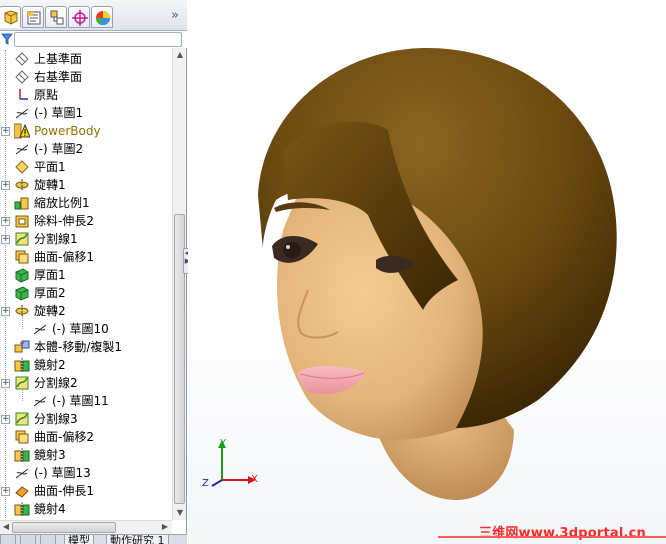 This screenshot has height=544, width=666. Describe the element at coordinates (86, 239) in the screenshot. I see `feature-tree-item: + 分割線1` at that location.